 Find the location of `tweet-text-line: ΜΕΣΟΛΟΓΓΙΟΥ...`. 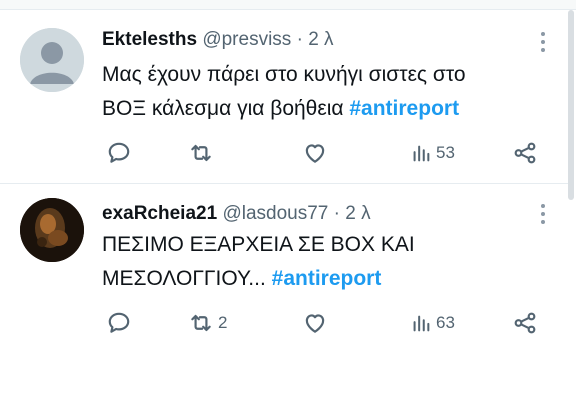

tweet-text-line: ΜΕΣΟΛΟΓΓΙΟΥ... is located at coordinates (184, 278).